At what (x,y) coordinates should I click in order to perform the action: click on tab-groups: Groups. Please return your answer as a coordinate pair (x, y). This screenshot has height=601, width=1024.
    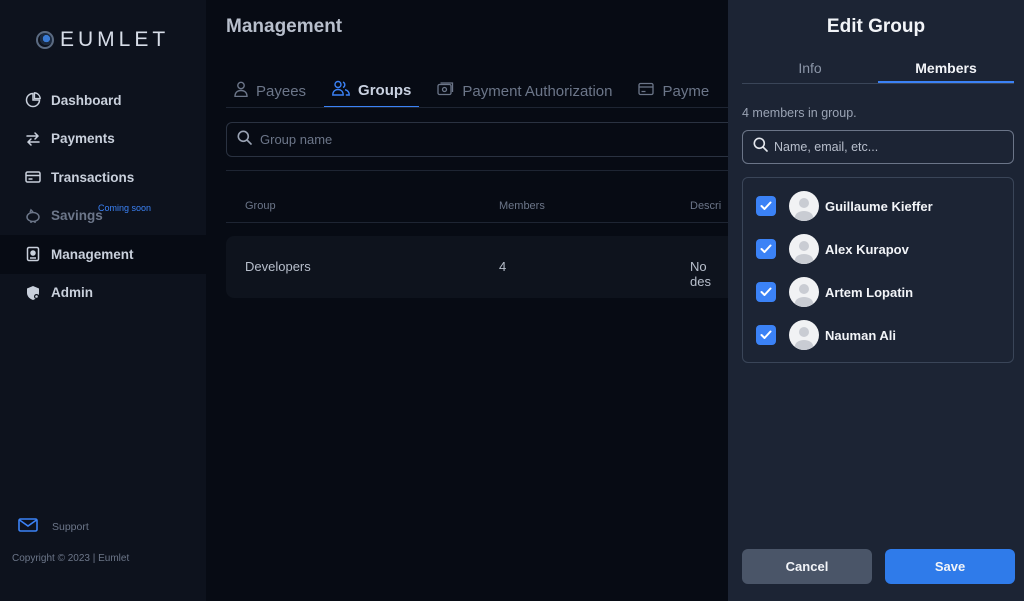
    Looking at the image, I should click on (372, 94).